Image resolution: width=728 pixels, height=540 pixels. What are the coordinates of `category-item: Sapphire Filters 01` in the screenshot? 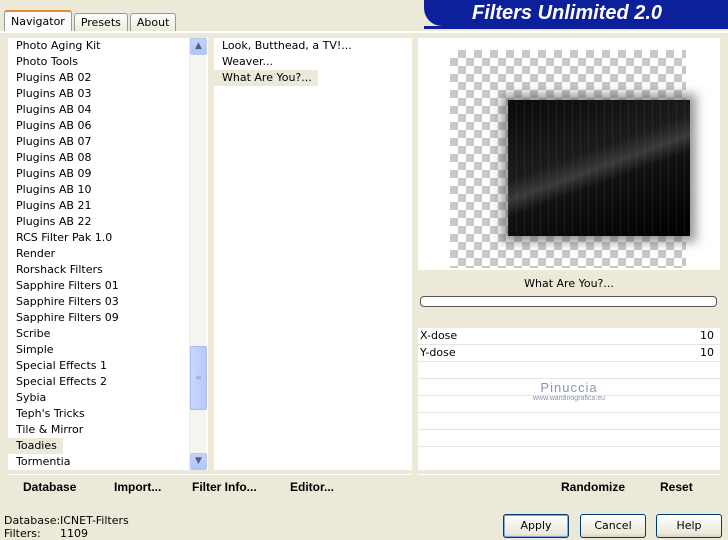 It's located at (98, 286).